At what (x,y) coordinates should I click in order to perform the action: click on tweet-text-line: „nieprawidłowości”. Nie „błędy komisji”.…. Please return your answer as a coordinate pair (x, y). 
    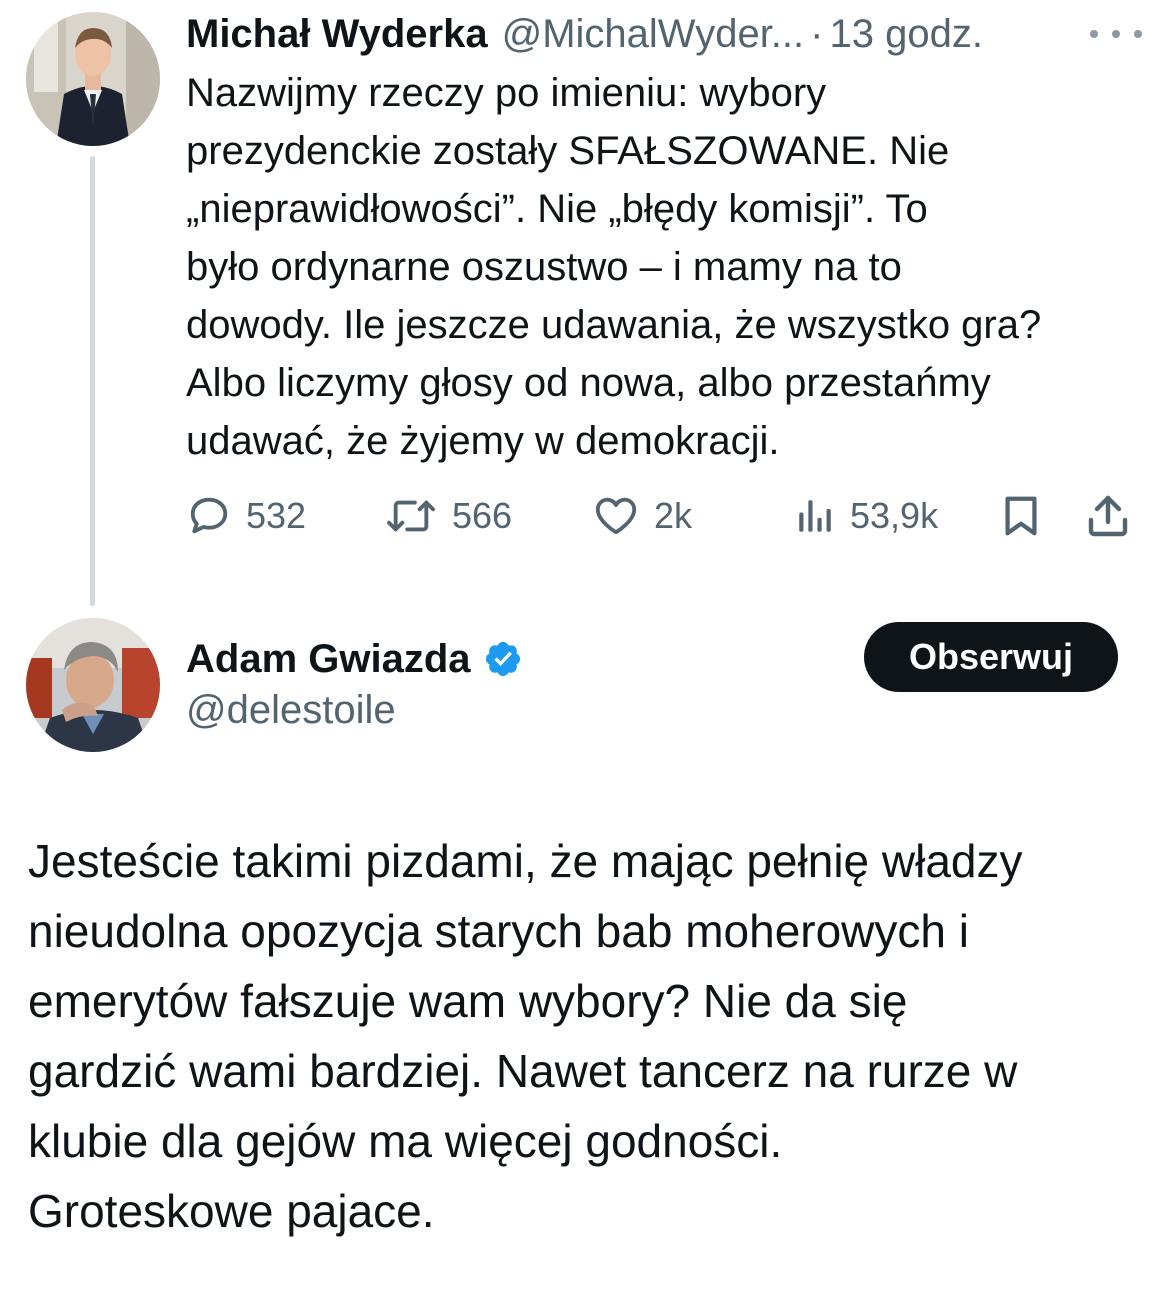
    Looking at the image, I should click on (557, 209).